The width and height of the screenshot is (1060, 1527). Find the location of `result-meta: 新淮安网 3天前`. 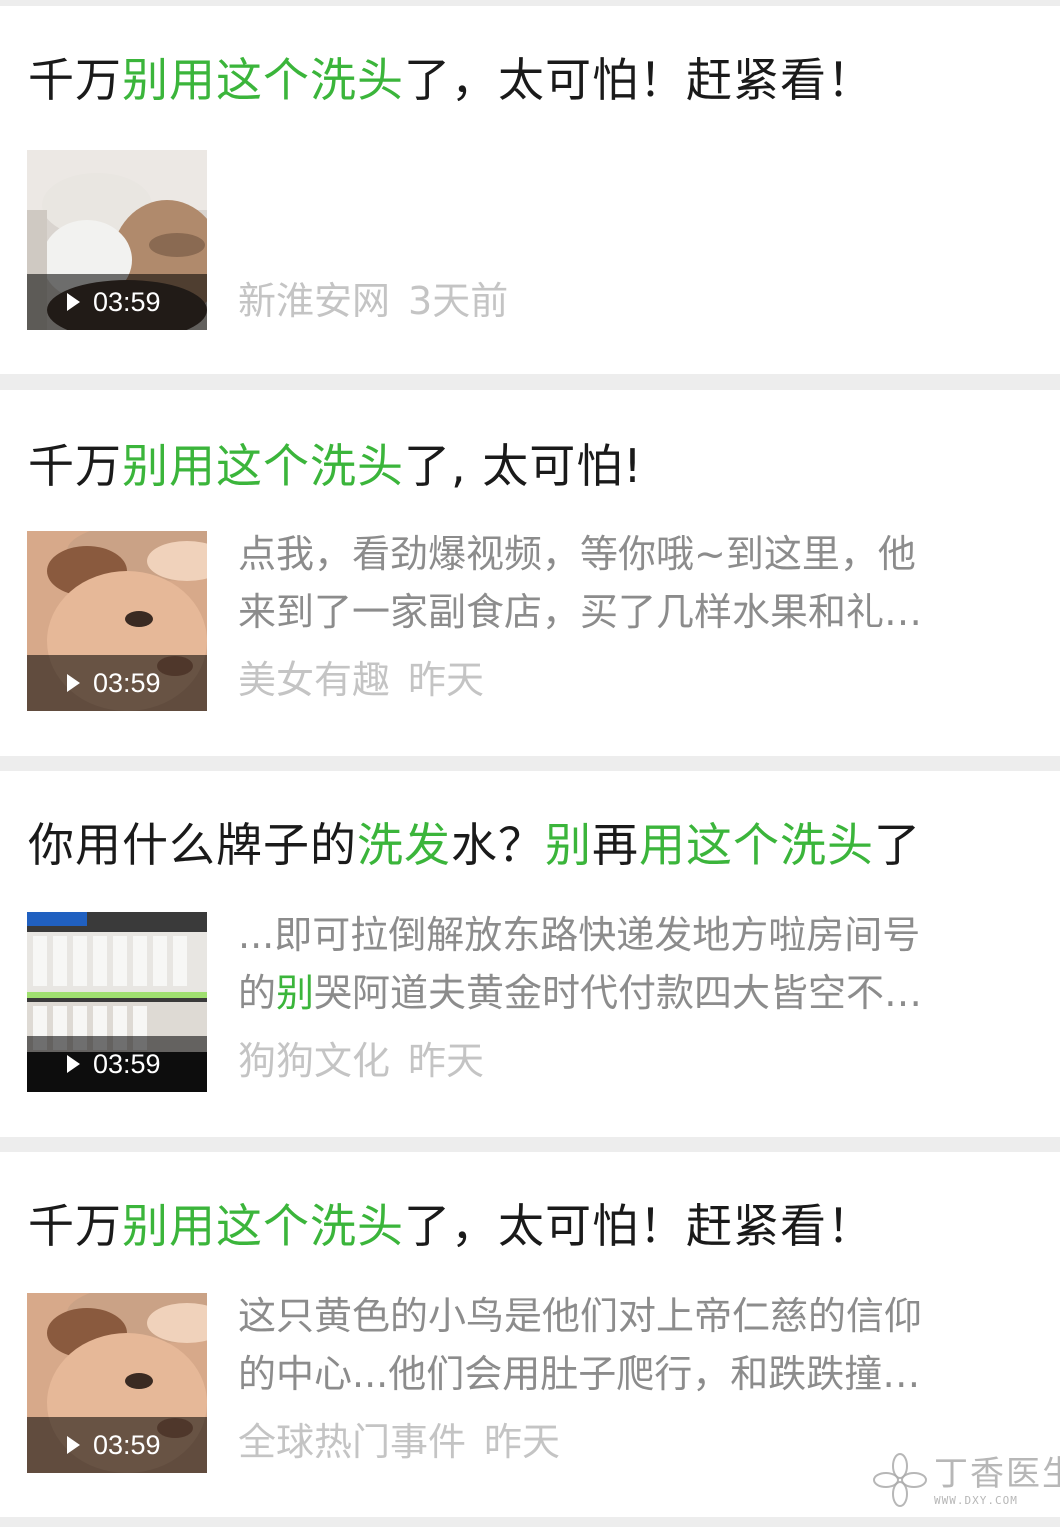

result-meta: 新淮安网 3天前 is located at coordinates (373, 301).